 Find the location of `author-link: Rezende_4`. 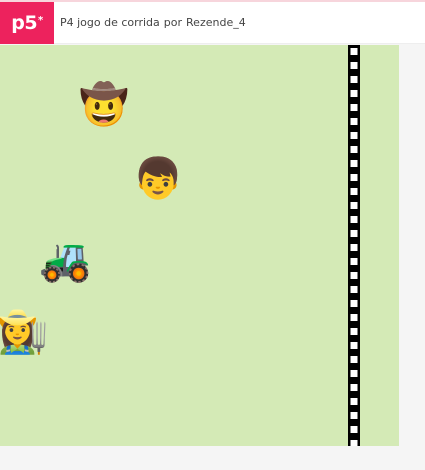

author-link: Rezende_4 is located at coordinates (216, 22).